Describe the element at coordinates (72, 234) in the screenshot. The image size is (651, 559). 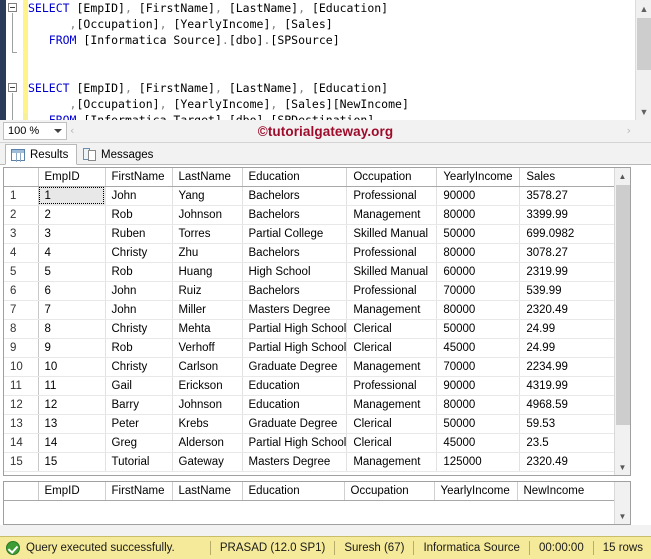
I see `cell-empid: 3` at that location.